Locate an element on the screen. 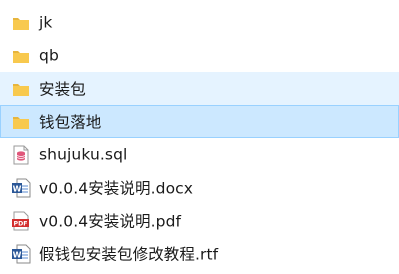  file-item-label: v0.0.4安装说明.pdf is located at coordinates (110, 221).